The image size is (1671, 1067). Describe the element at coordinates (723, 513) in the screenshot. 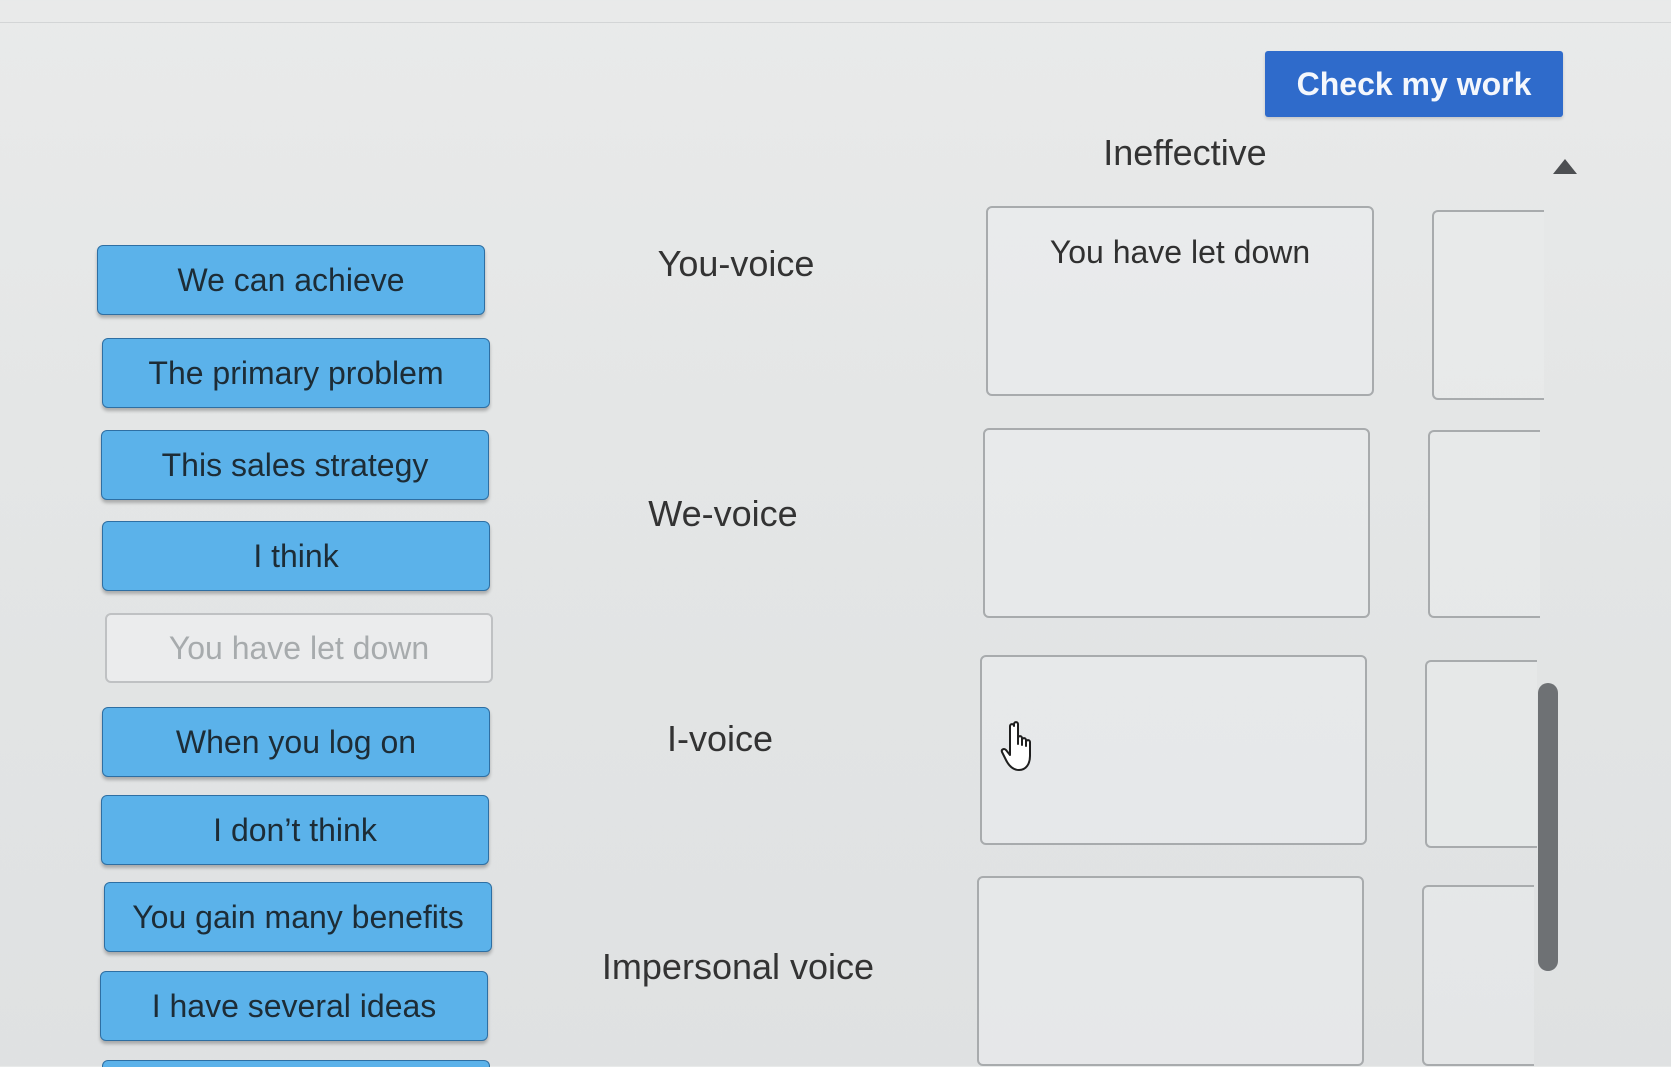

I see `row-label-we-voice: We-voice` at that location.